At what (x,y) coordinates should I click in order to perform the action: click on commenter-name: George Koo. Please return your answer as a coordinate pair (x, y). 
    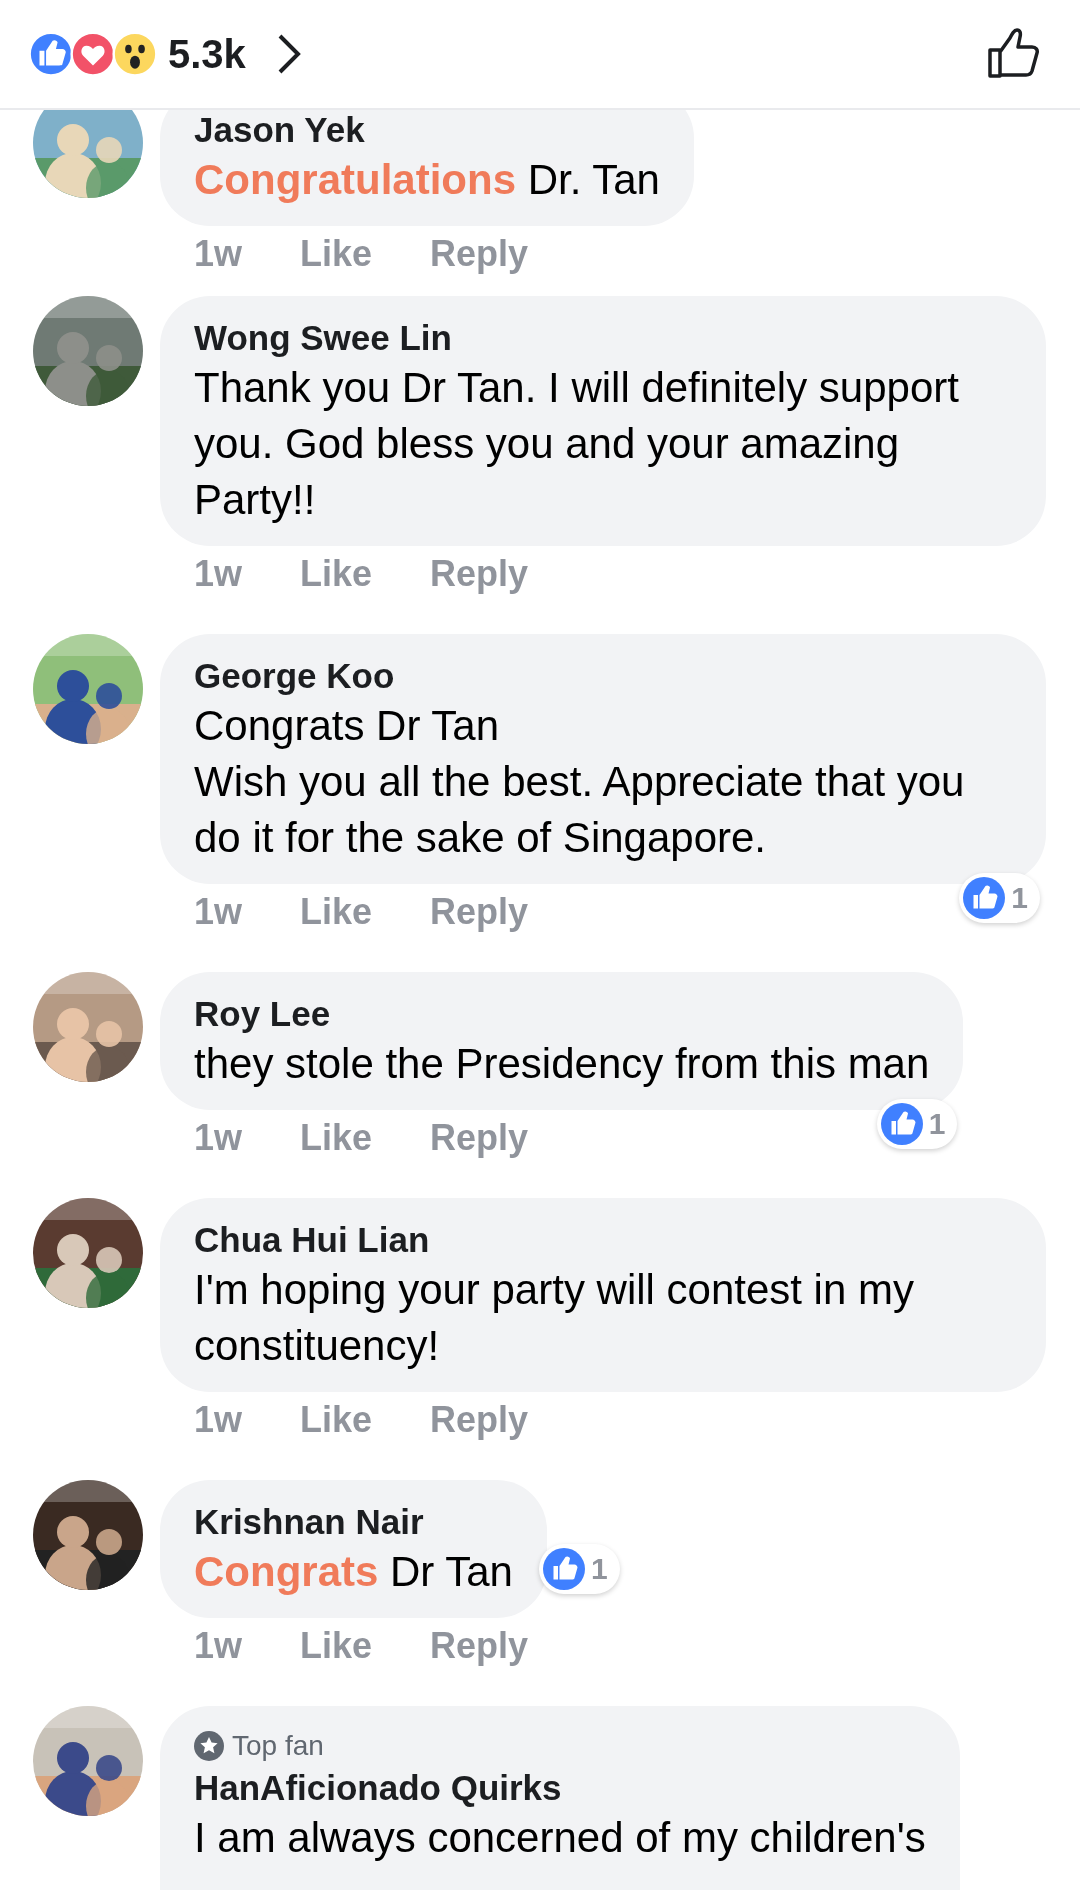
    Looking at the image, I should click on (603, 676).